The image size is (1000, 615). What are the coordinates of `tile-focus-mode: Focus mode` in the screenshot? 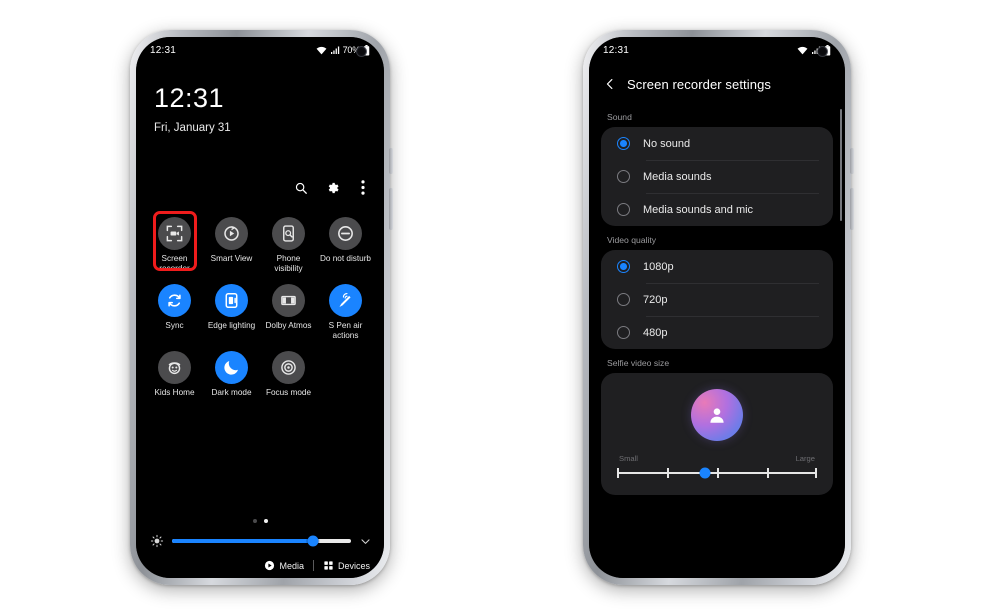 It's located at (288, 374).